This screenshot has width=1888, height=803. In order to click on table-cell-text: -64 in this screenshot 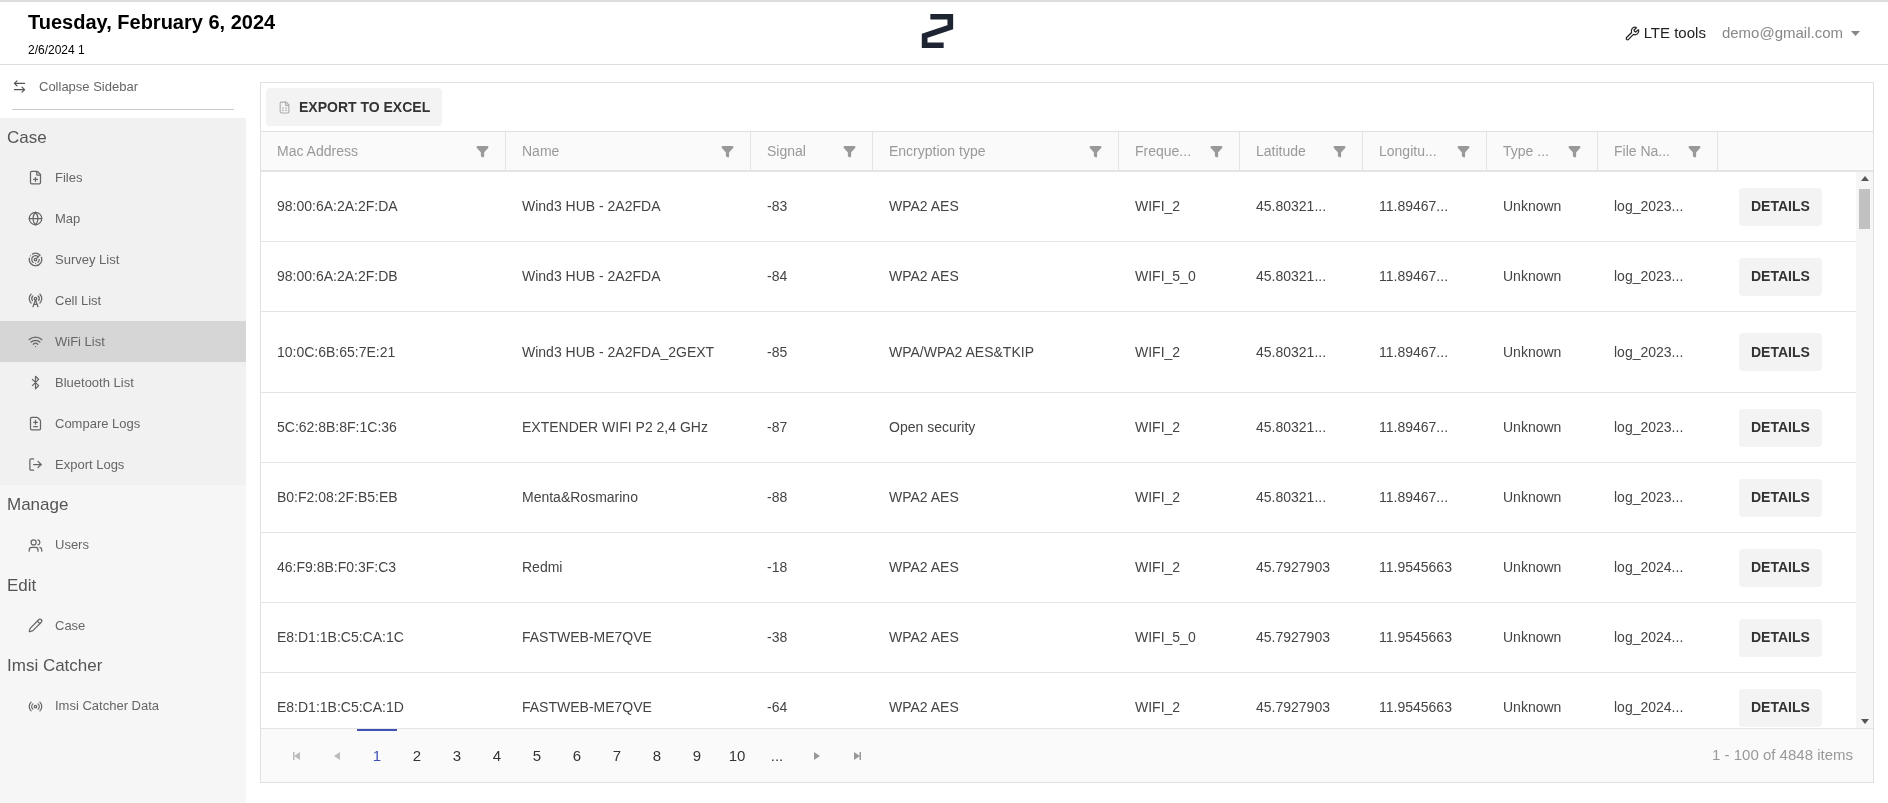, I will do `click(777, 707)`.